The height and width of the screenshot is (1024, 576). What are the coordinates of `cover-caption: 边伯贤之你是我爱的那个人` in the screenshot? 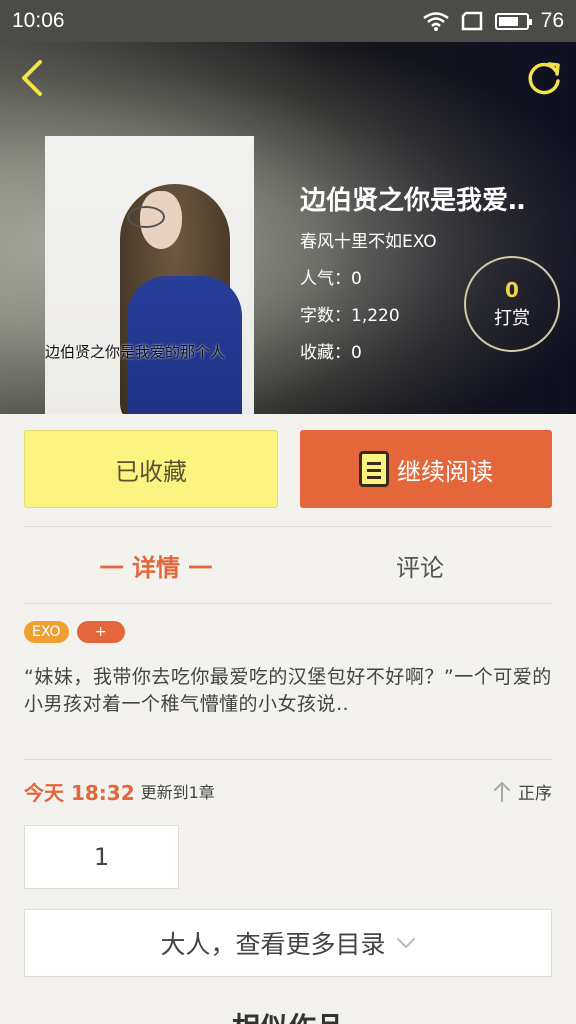 It's located at (135, 352).